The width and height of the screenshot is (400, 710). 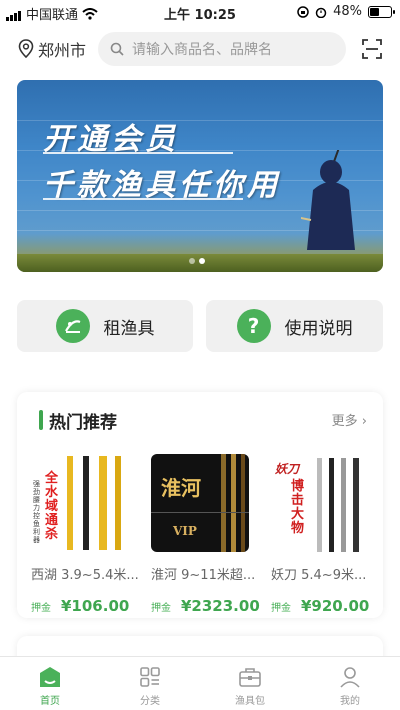 What do you see at coordinates (95, 606) in the screenshot?
I see `product-price: ¥106.00` at bounding box center [95, 606].